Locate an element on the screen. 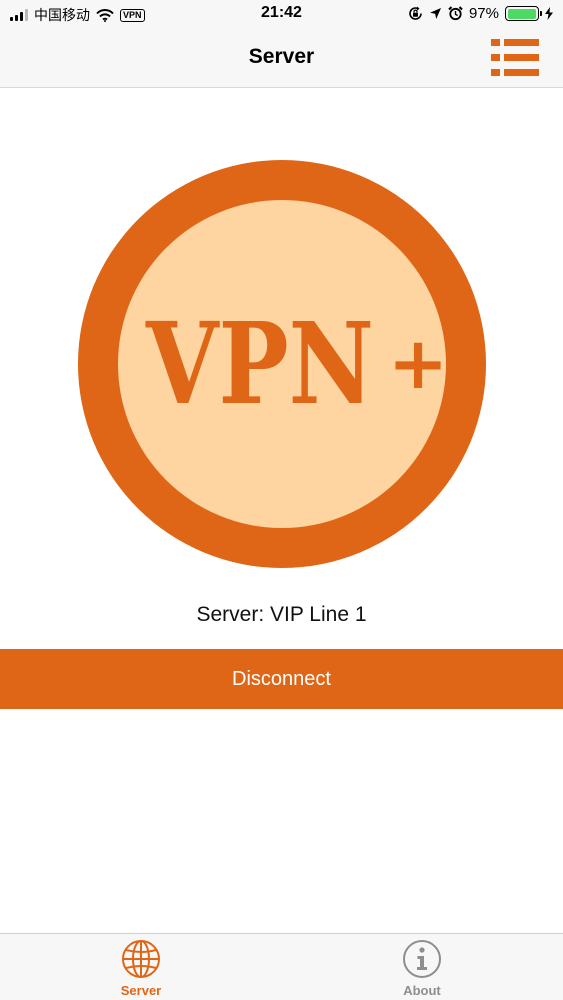 This screenshot has height=1000, width=563. navigation-bar: Server is located at coordinates (281, 59).